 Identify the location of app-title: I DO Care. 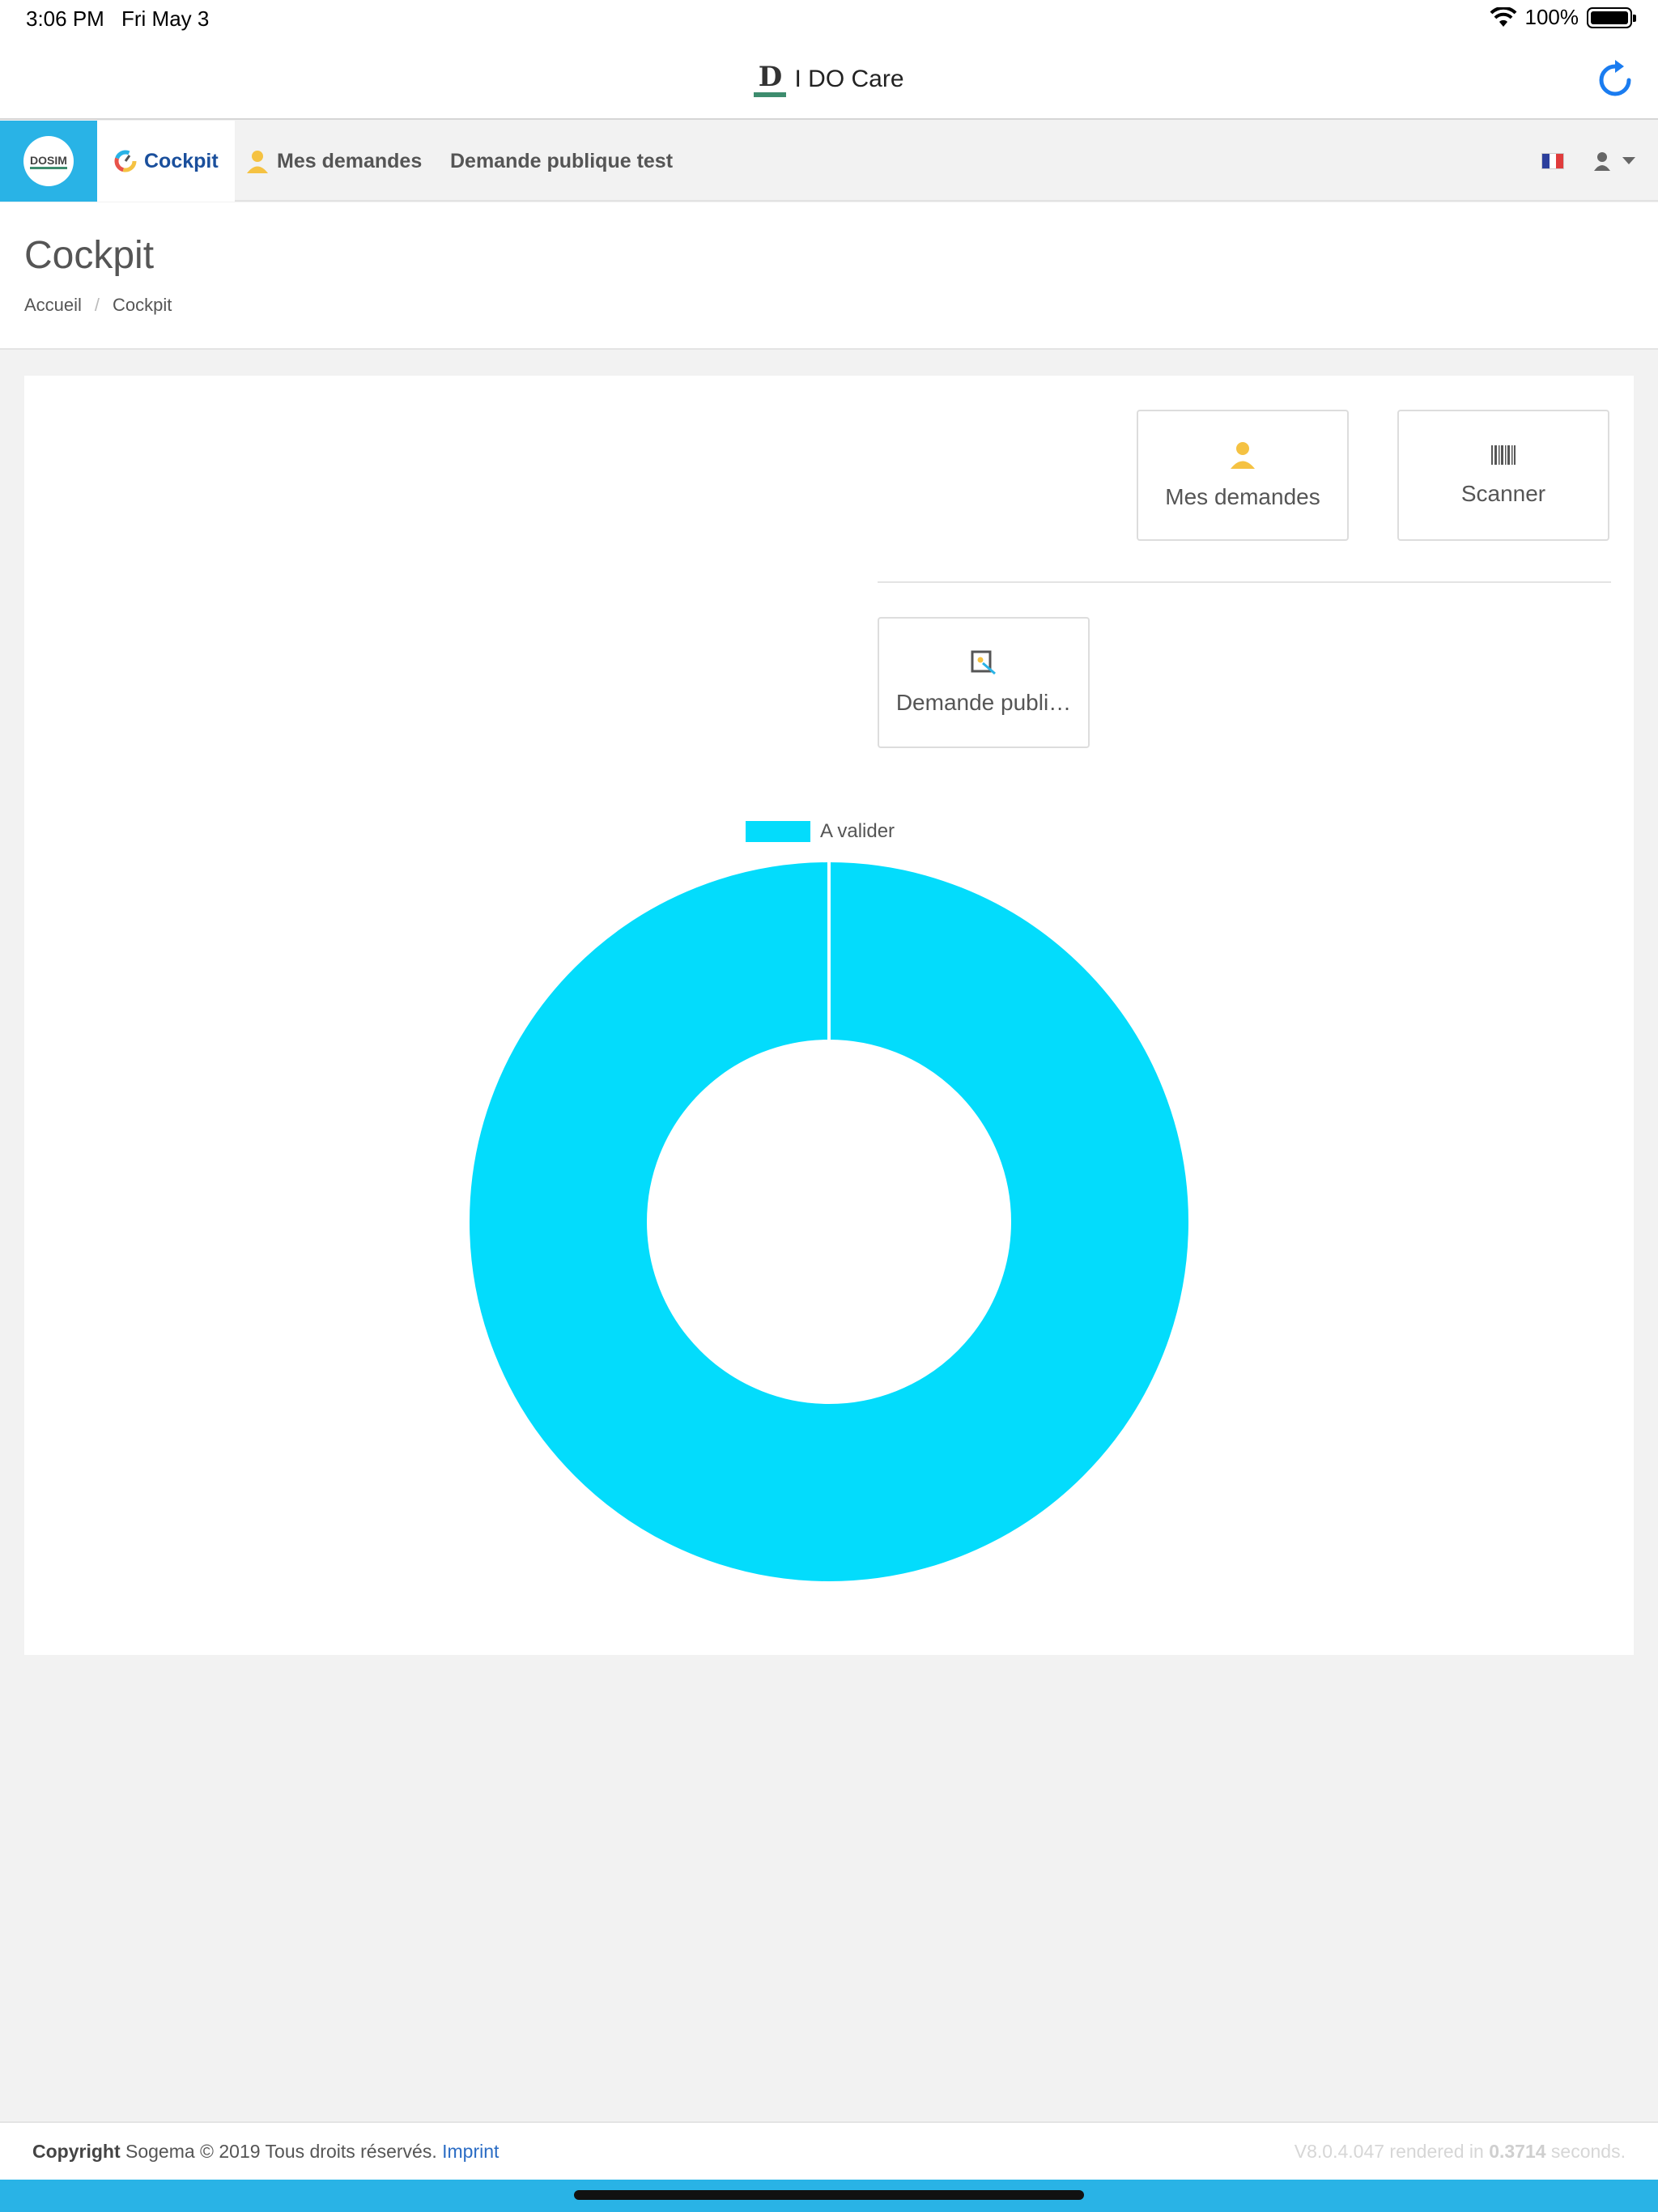
(849, 79).